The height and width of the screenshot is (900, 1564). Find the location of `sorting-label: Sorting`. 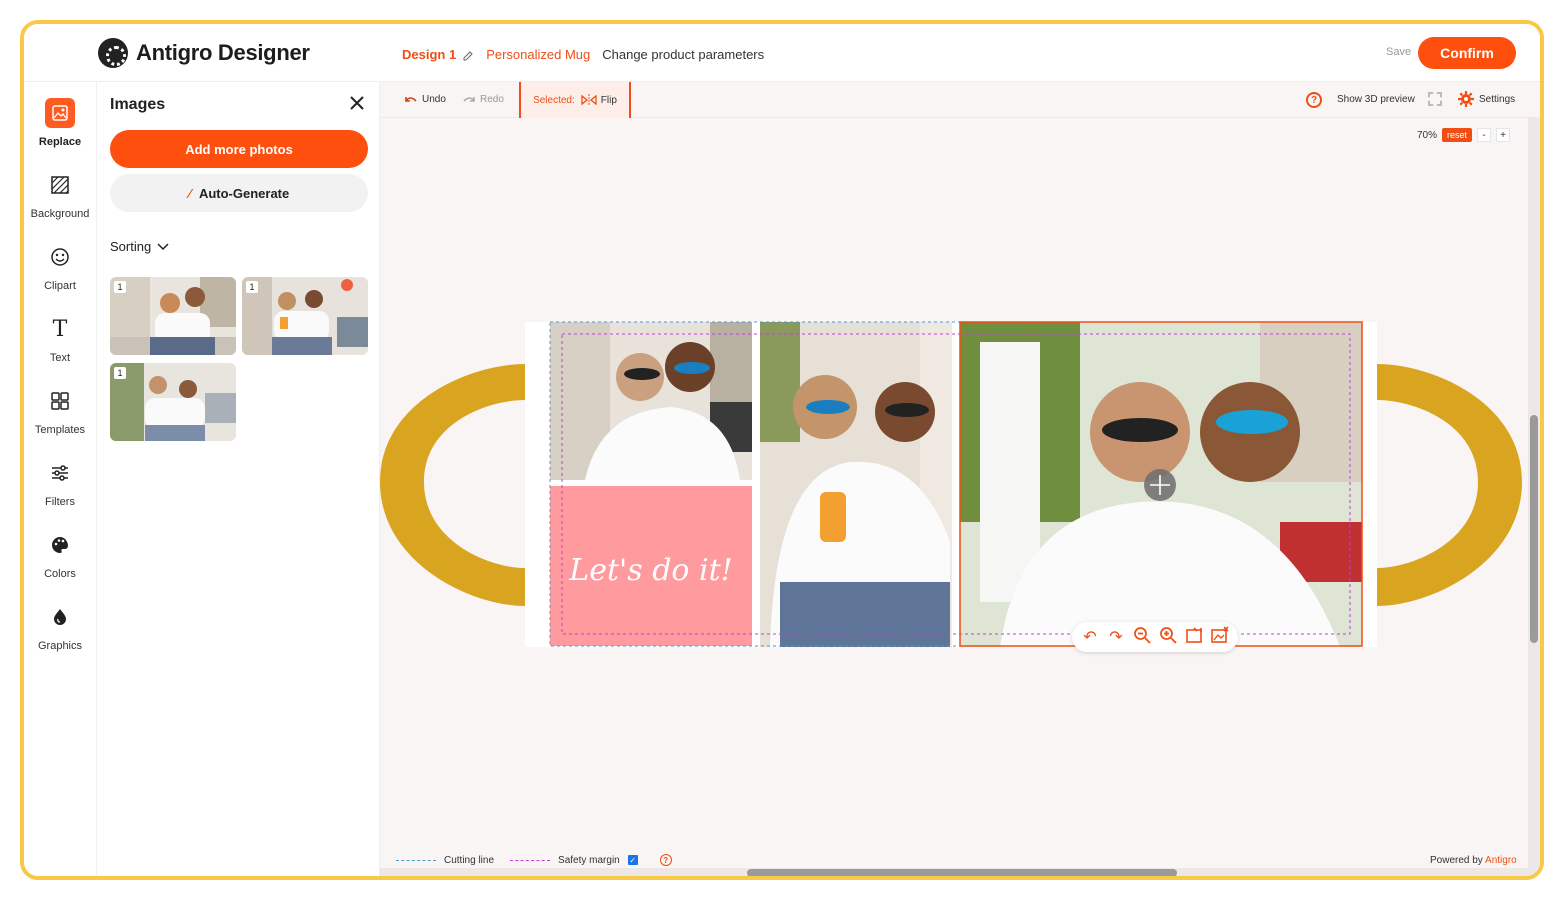

sorting-label: Sorting is located at coordinates (131, 246).